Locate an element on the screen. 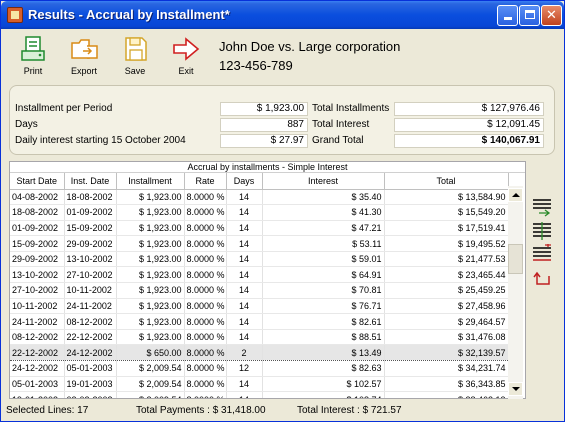  daily-interest-label: Daily interest starting 15 October 2004 is located at coordinates (100, 140).